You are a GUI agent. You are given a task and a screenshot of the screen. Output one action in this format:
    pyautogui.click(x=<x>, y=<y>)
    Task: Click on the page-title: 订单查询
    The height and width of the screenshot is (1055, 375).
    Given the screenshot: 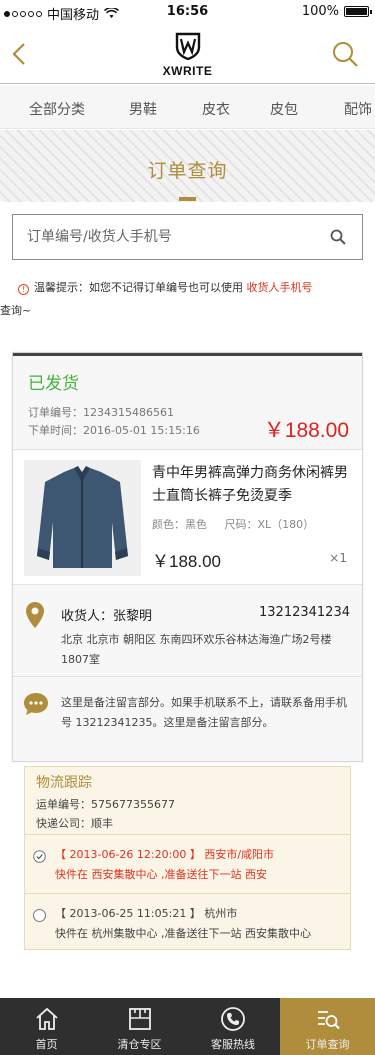 What is the action you would take?
    pyautogui.click(x=187, y=171)
    